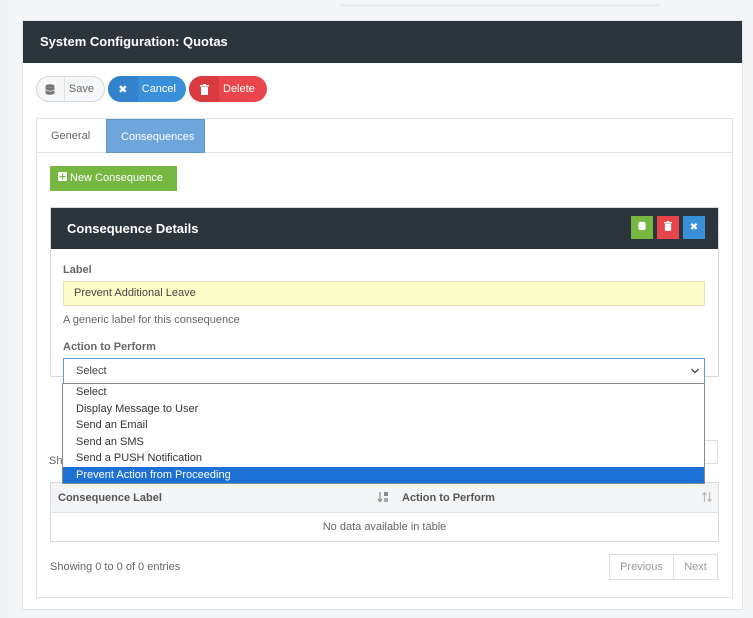 The width and height of the screenshot is (753, 618). Describe the element at coordinates (384, 136) in the screenshot. I see `tab-bar: General Consequences` at that location.